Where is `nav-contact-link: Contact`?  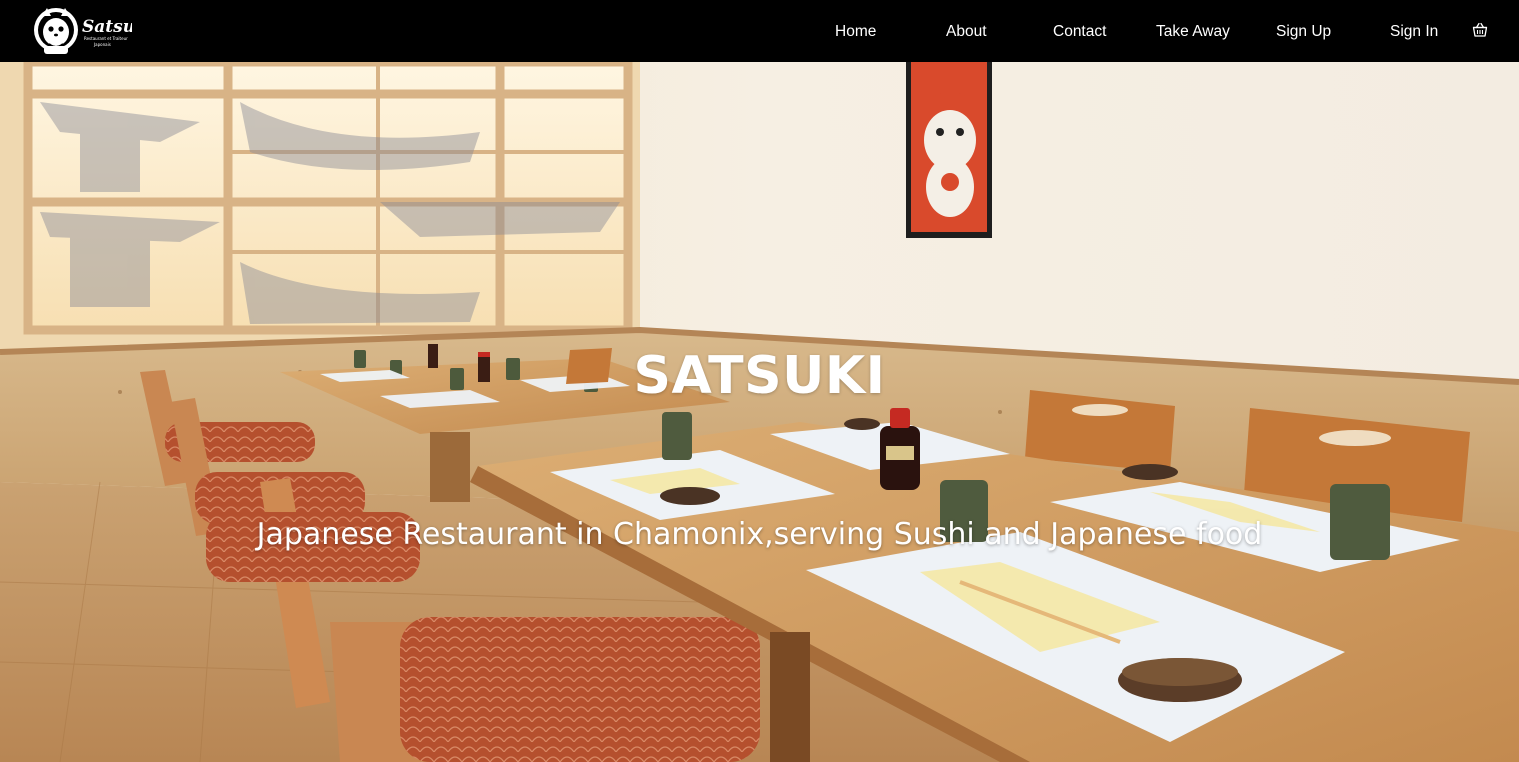
nav-contact-link: Contact is located at coordinates (1079, 32).